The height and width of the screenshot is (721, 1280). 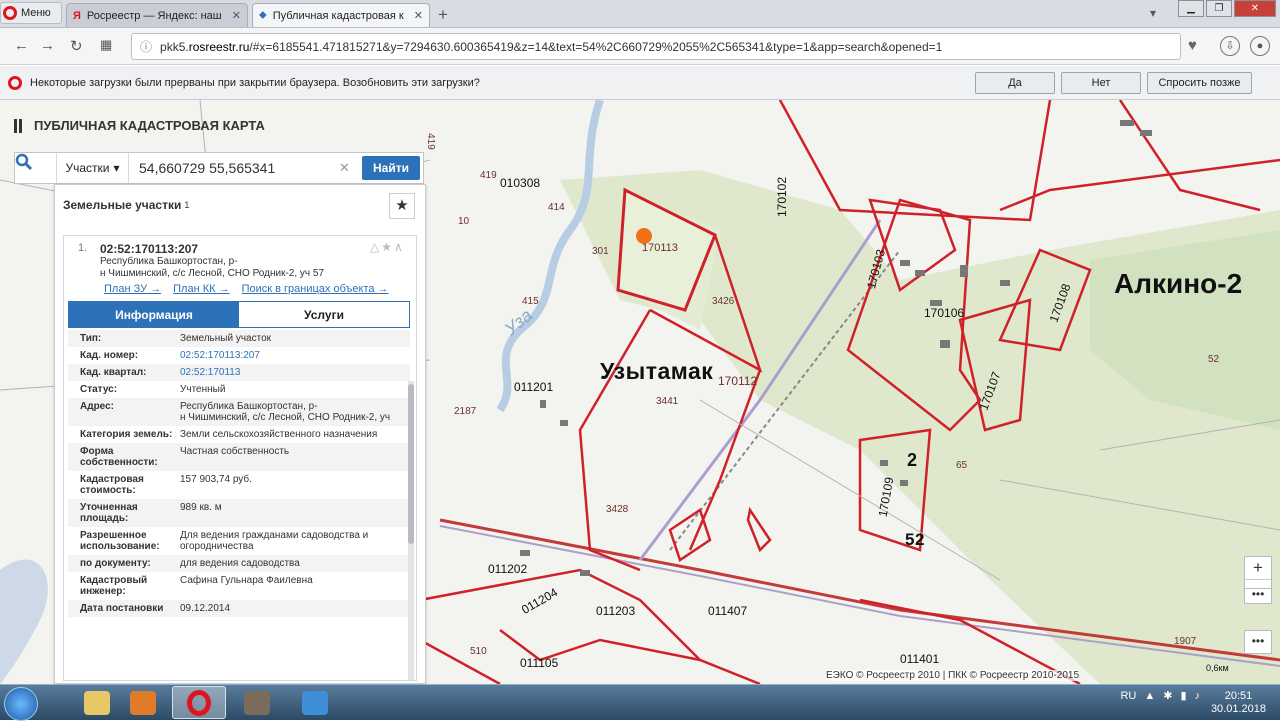 I want to click on plan-kk-link: План КК →, so click(x=201, y=289).